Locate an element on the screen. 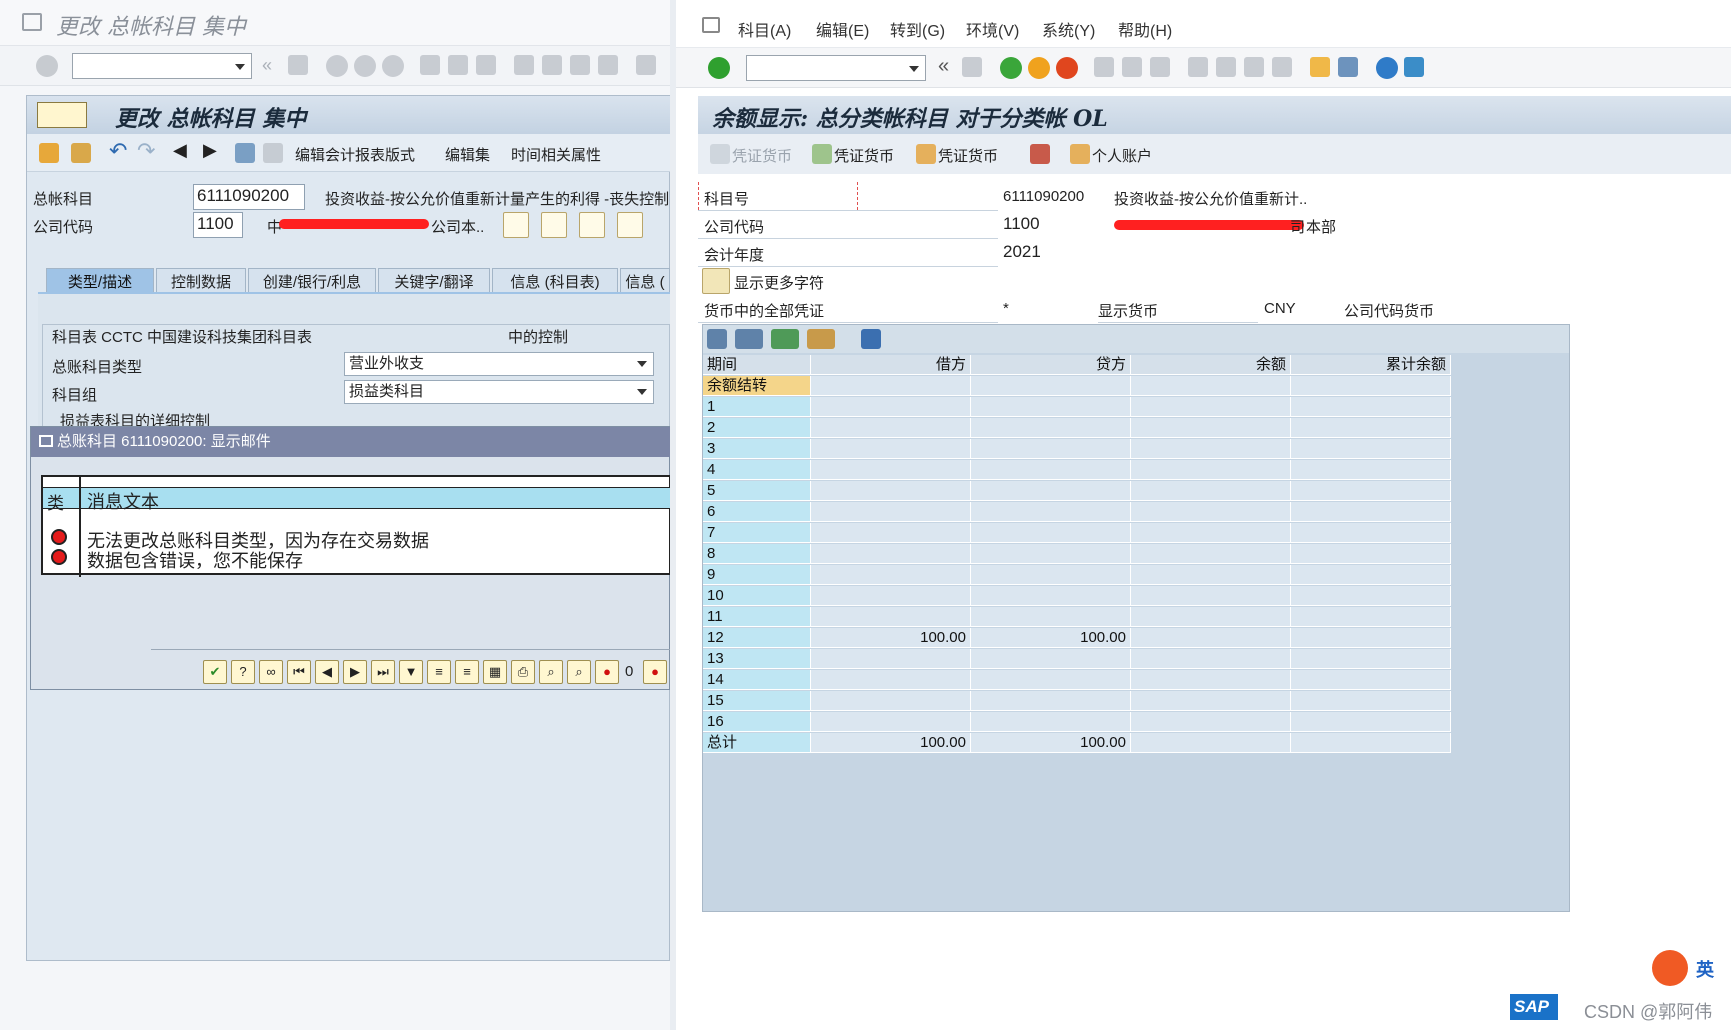 The width and height of the screenshot is (1731, 1030). grid-period-cell: 12 is located at coordinates (757, 638).